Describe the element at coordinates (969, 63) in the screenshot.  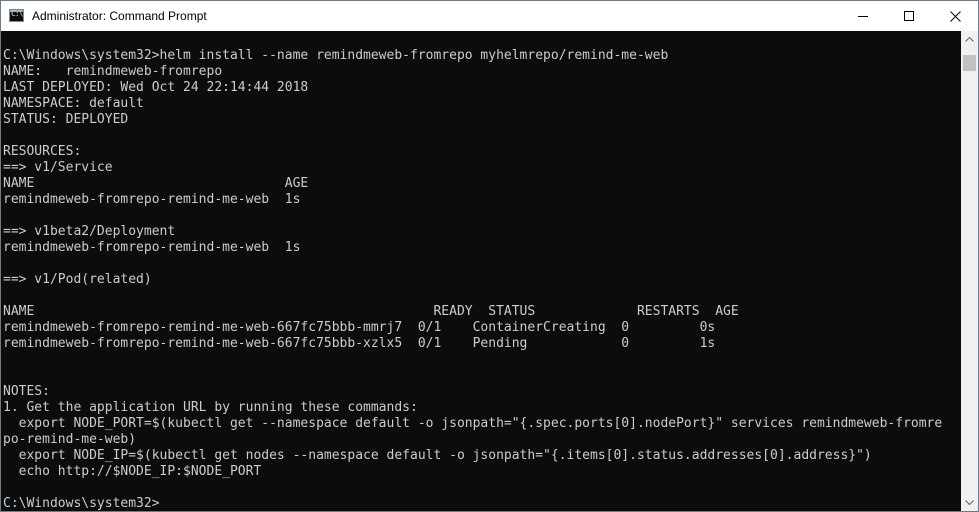
I see `scroll-thumb` at that location.